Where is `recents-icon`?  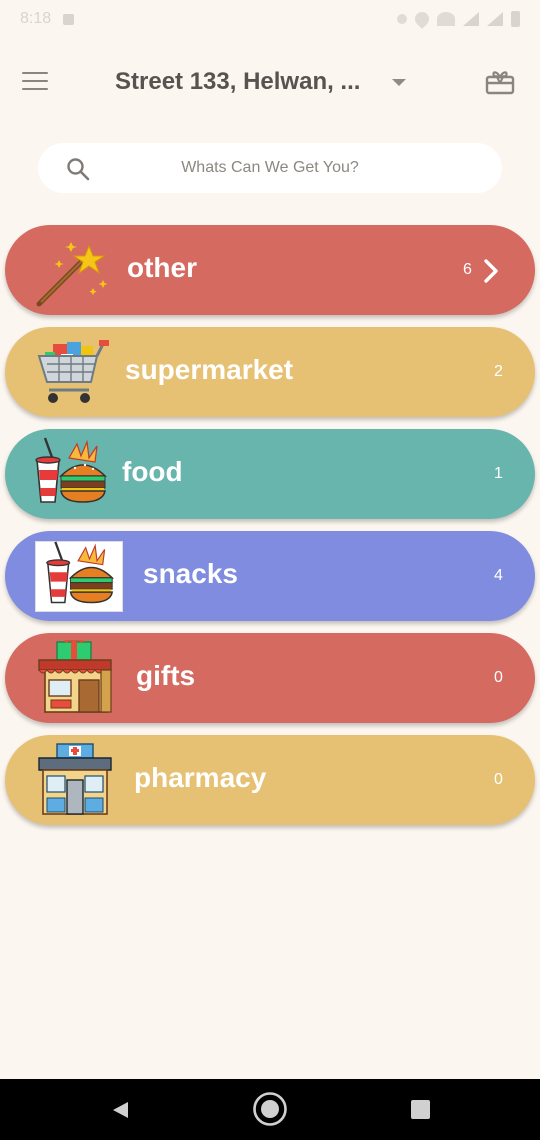 recents-icon is located at coordinates (420, 1109).